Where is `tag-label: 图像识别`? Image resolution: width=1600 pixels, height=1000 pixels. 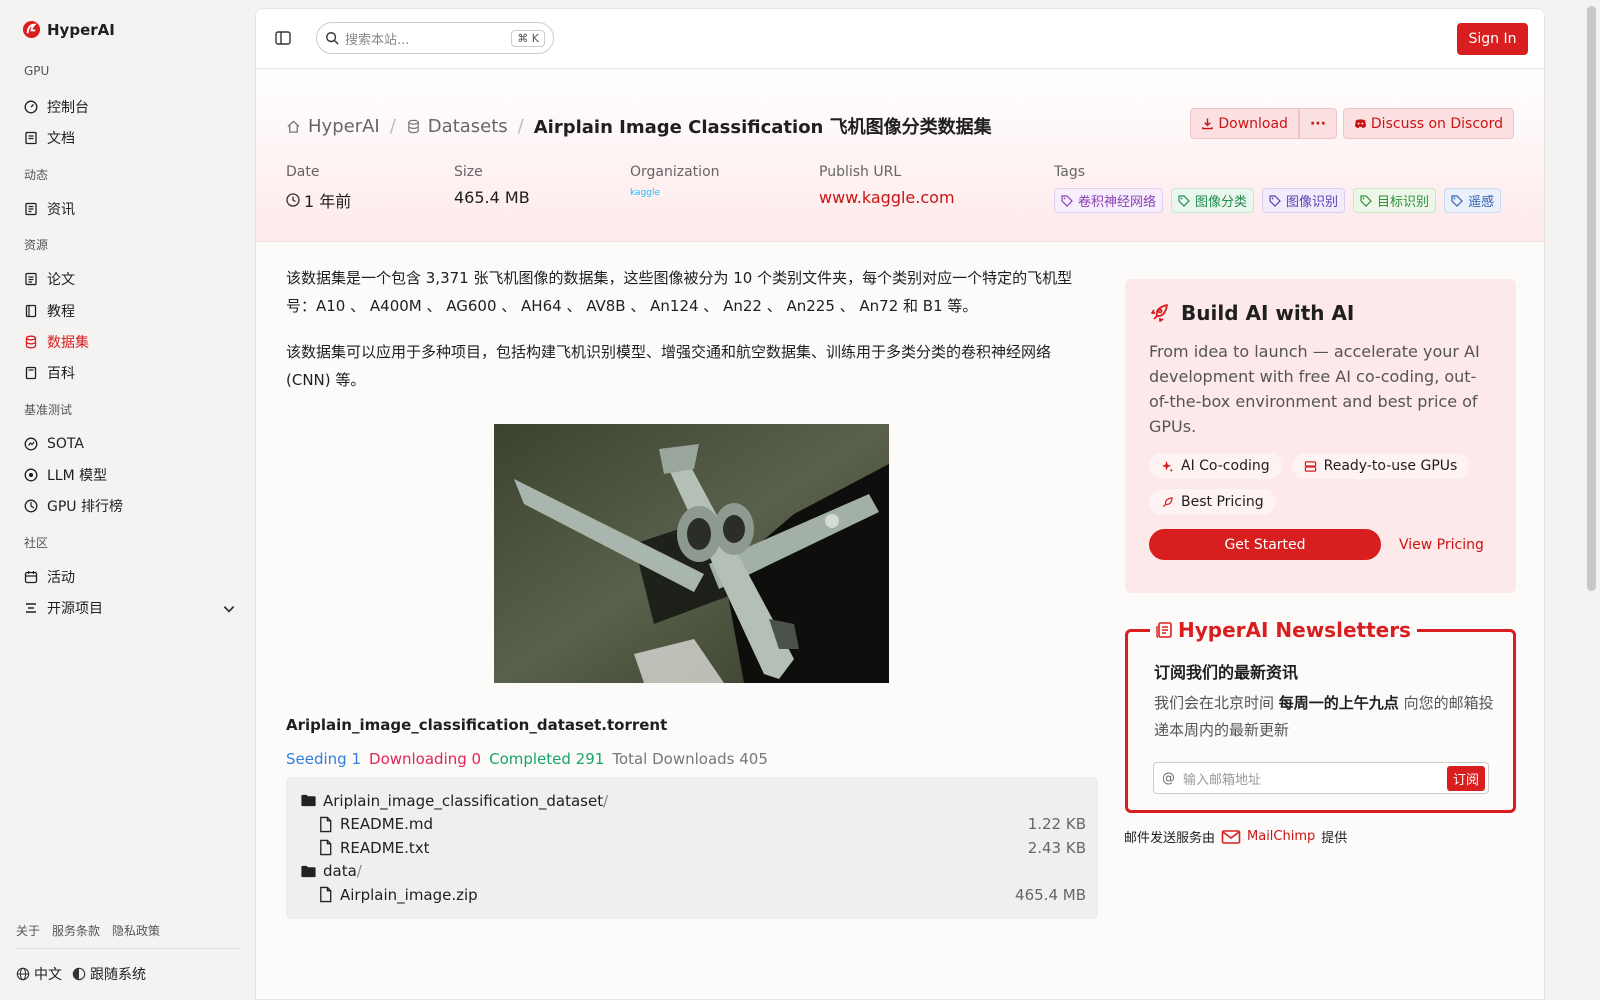 tag-label: 图像识别 is located at coordinates (1312, 202).